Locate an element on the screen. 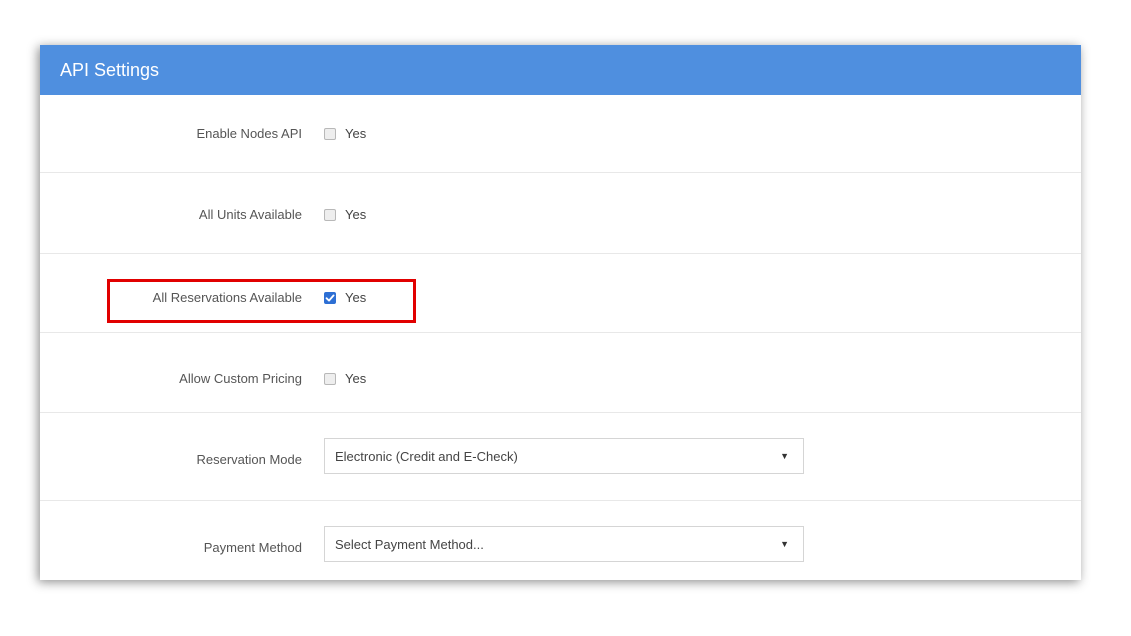 The height and width of the screenshot is (636, 1131). setting-row-enable-nodes-api: Enable Nodes API Yes is located at coordinates (560, 134).